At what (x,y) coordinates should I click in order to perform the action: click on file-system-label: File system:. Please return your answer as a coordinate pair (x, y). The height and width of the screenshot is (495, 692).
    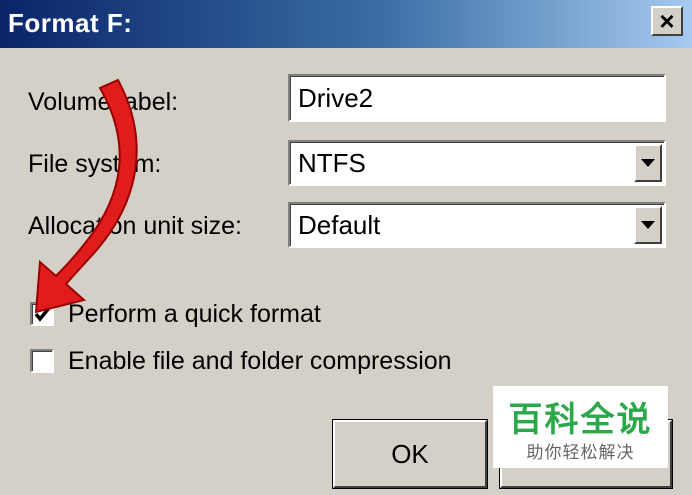
    Looking at the image, I should click on (95, 164).